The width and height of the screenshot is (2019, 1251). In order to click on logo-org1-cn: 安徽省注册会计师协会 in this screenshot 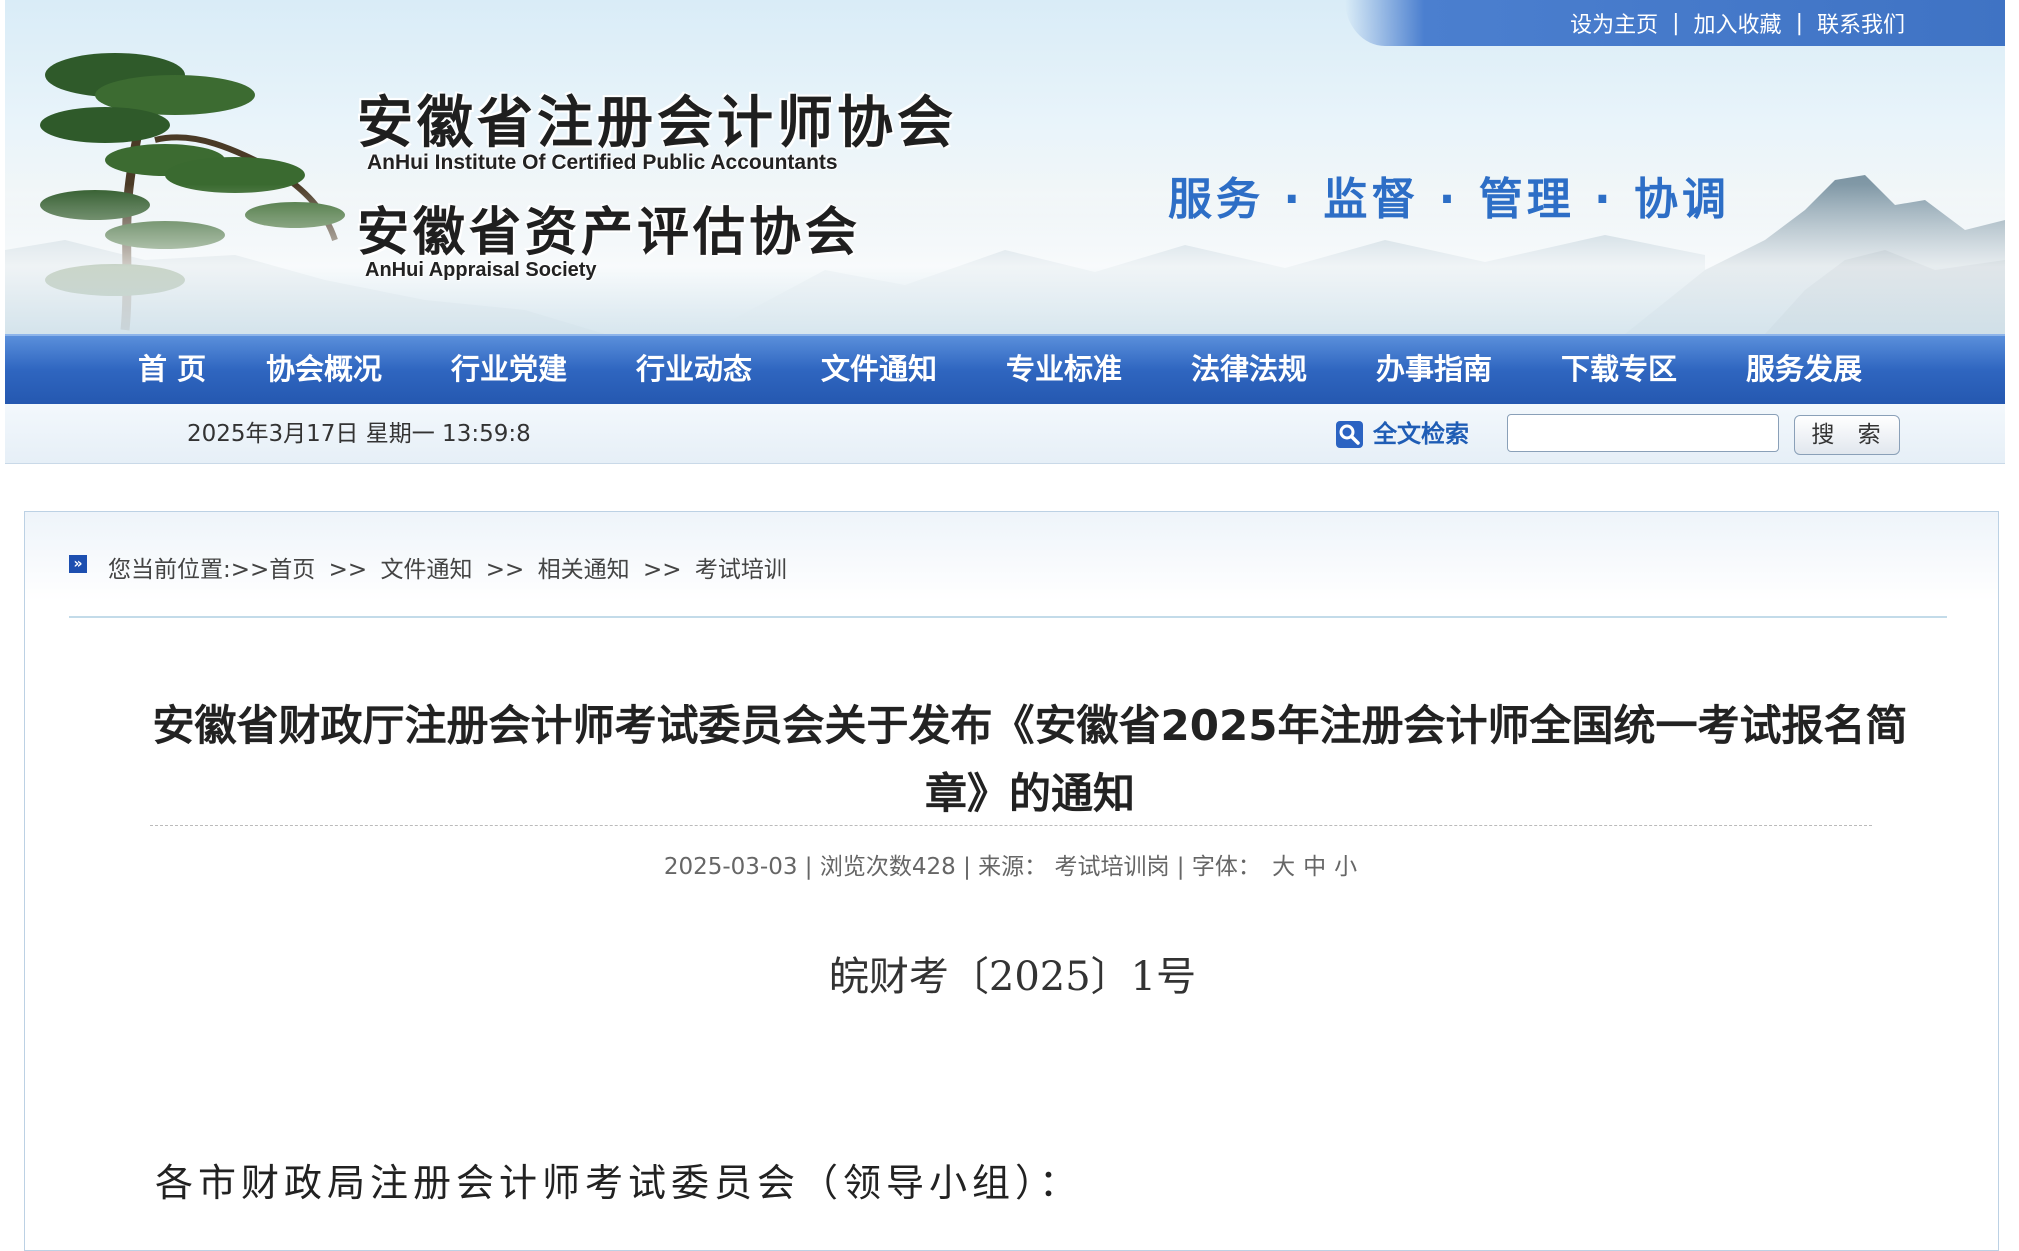, I will do `click(657, 123)`.